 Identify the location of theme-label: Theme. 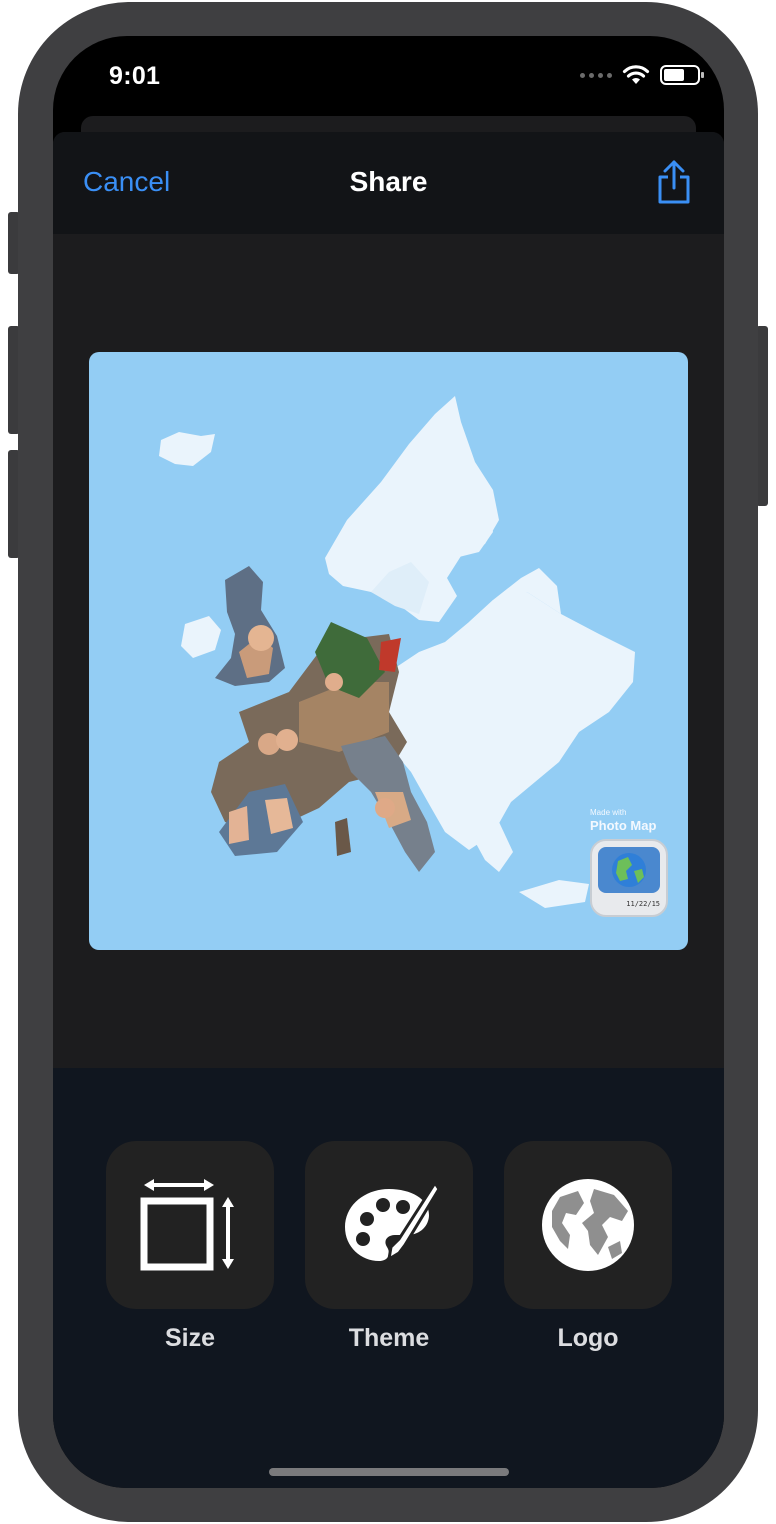
(389, 1338).